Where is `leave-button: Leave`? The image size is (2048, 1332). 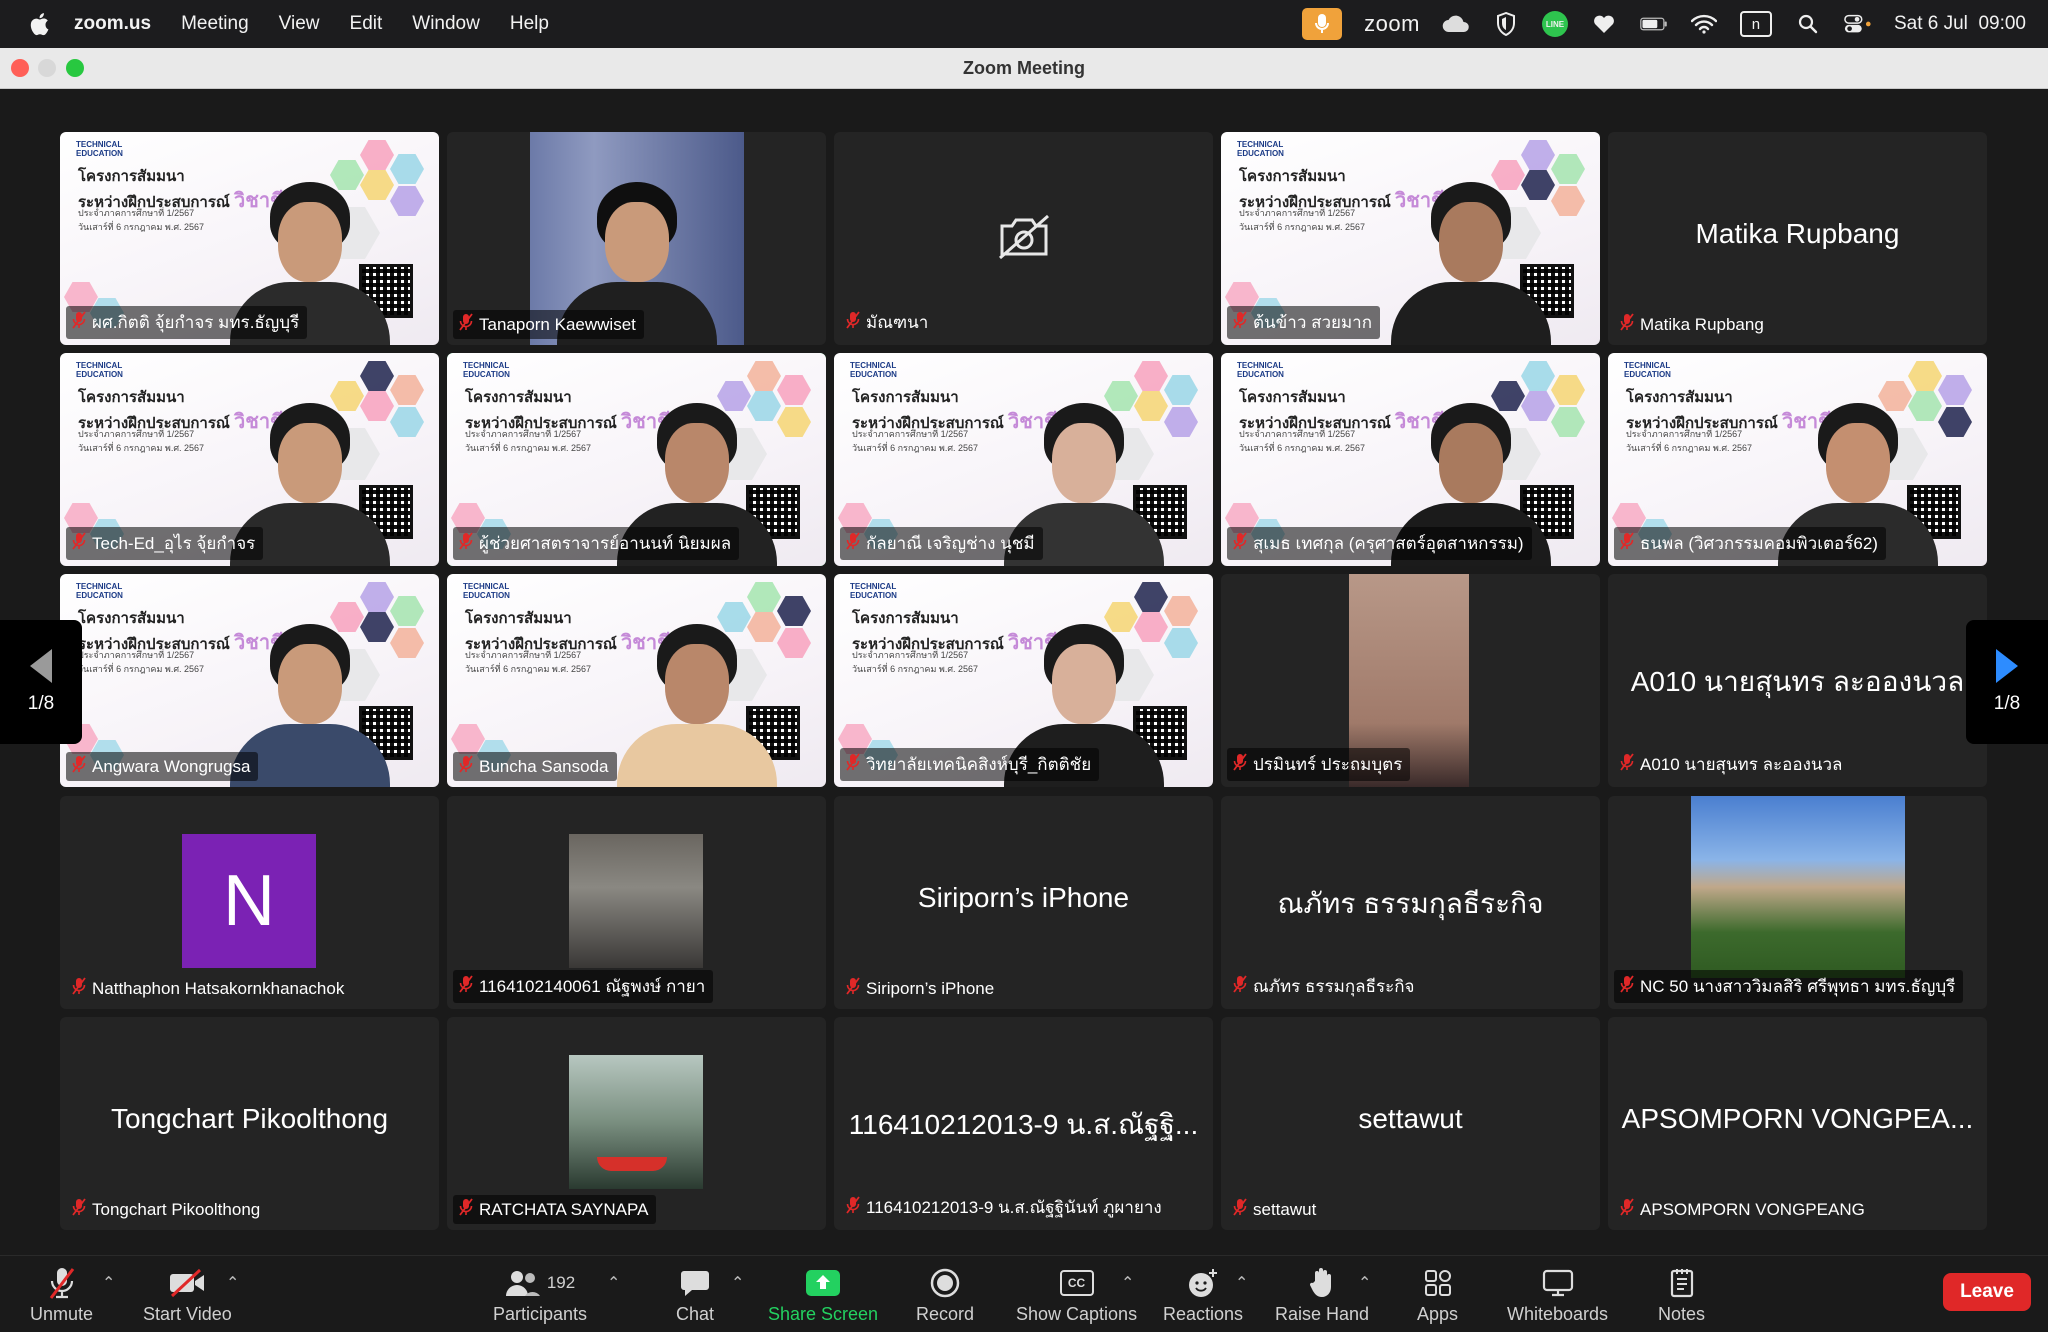
leave-button: Leave is located at coordinates (1987, 1292).